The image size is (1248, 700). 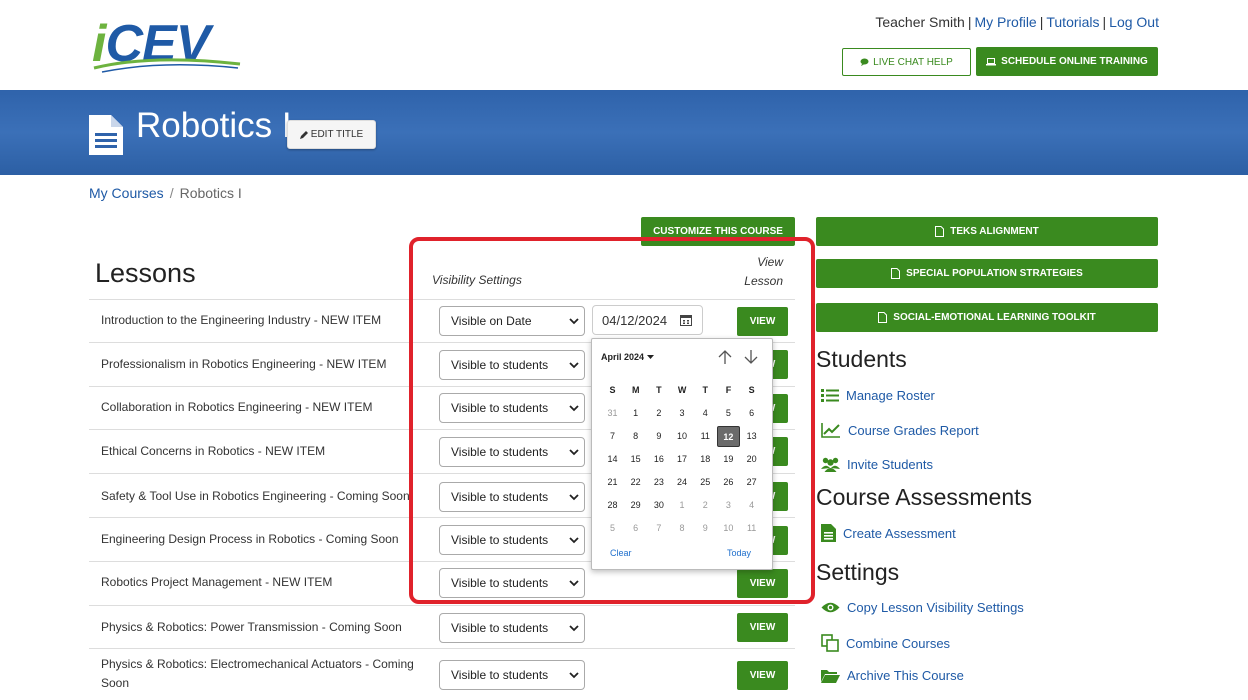 I want to click on course-assessments-heading: Course Assessments, so click(x=924, y=497).